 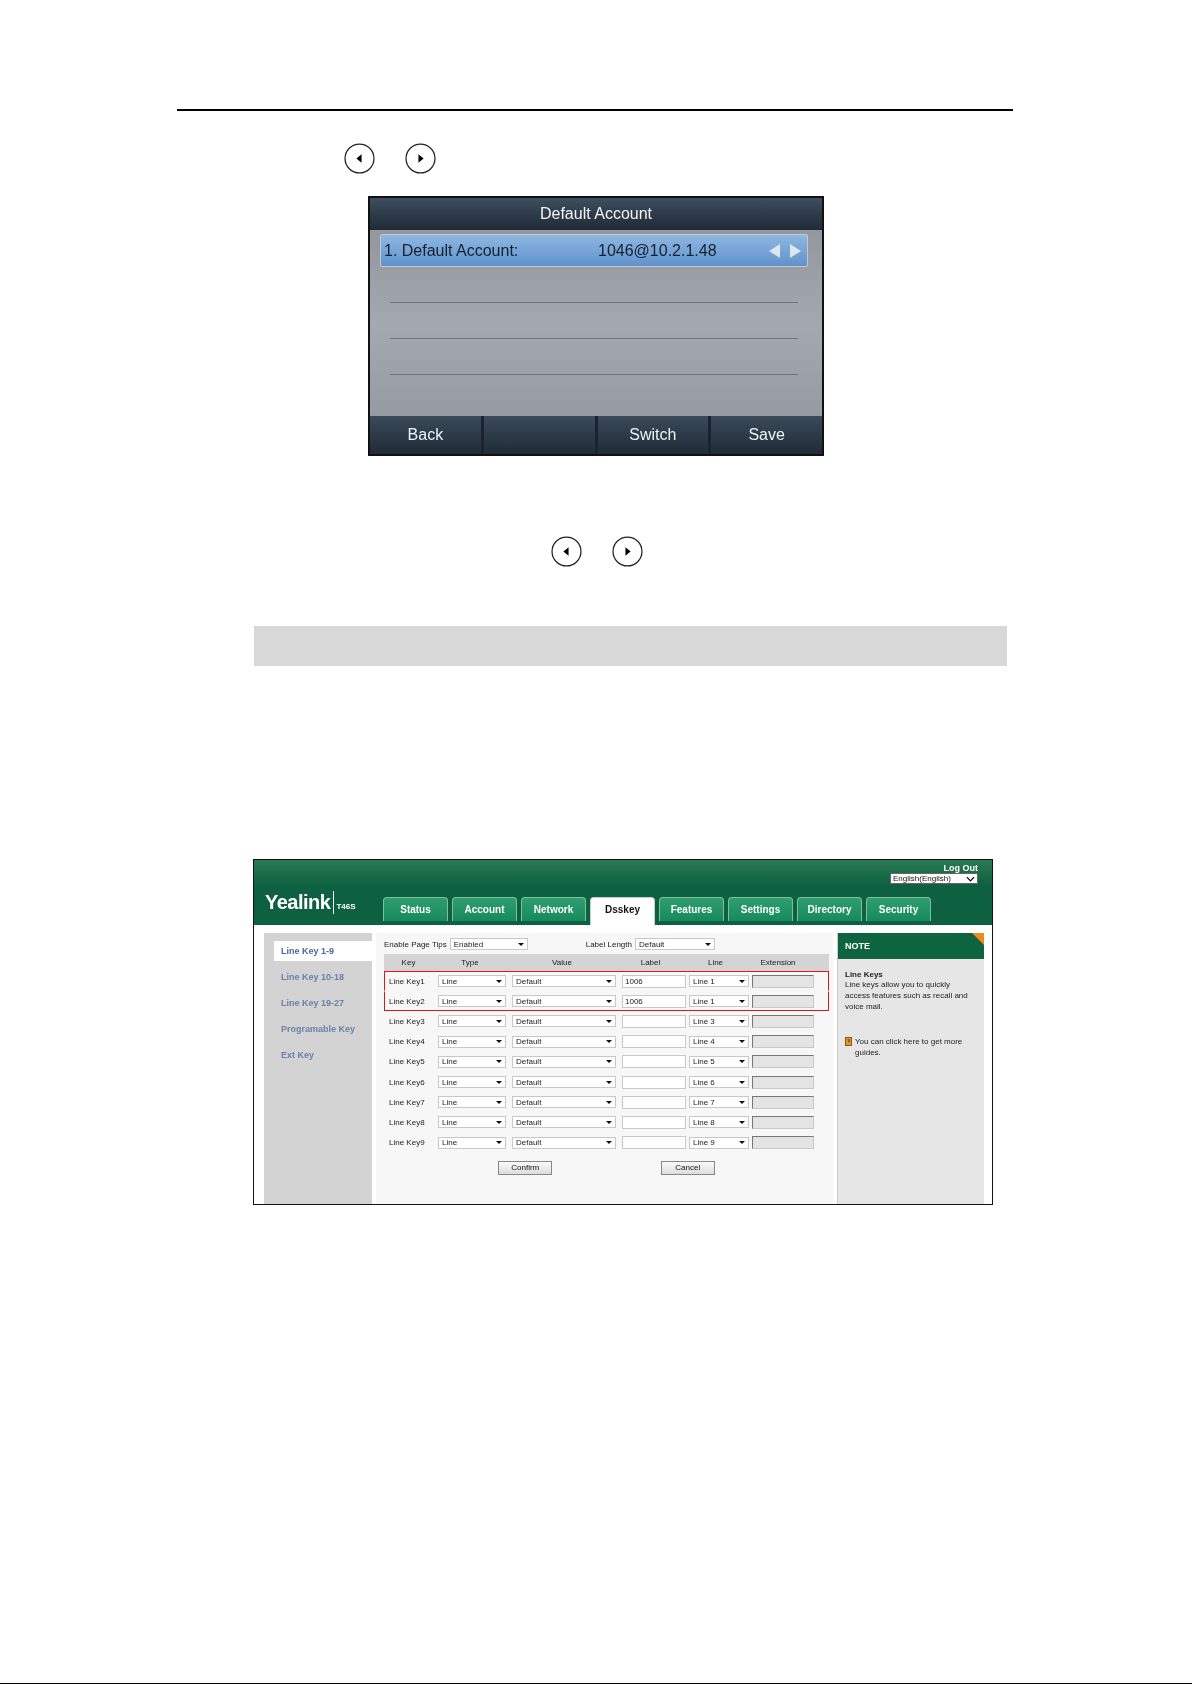 What do you see at coordinates (300, 902) in the screenshot?
I see `logo: Yealink` at bounding box center [300, 902].